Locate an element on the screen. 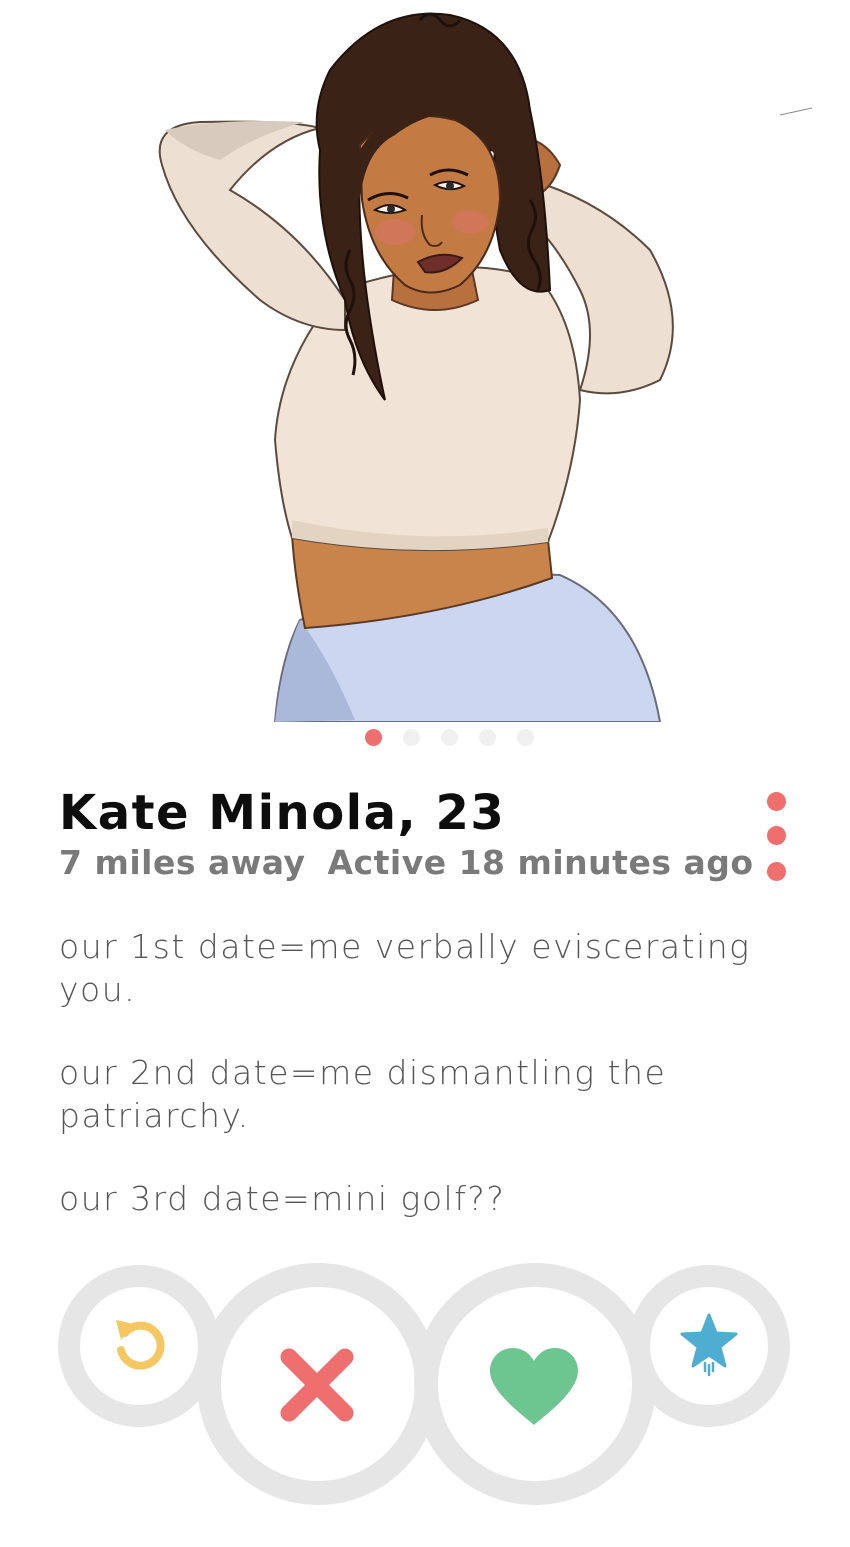 The image size is (850, 1547). like-button is located at coordinates (535, 1384).